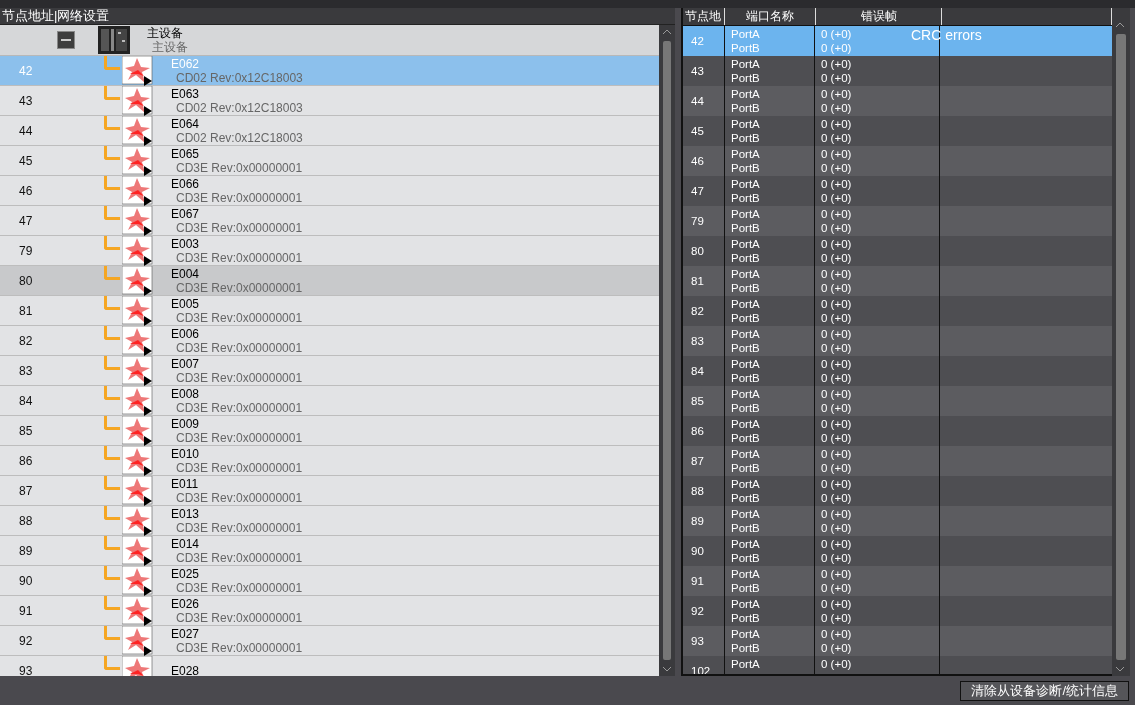  What do you see at coordinates (66, 40) in the screenshot?
I see `collapse-icon` at bounding box center [66, 40].